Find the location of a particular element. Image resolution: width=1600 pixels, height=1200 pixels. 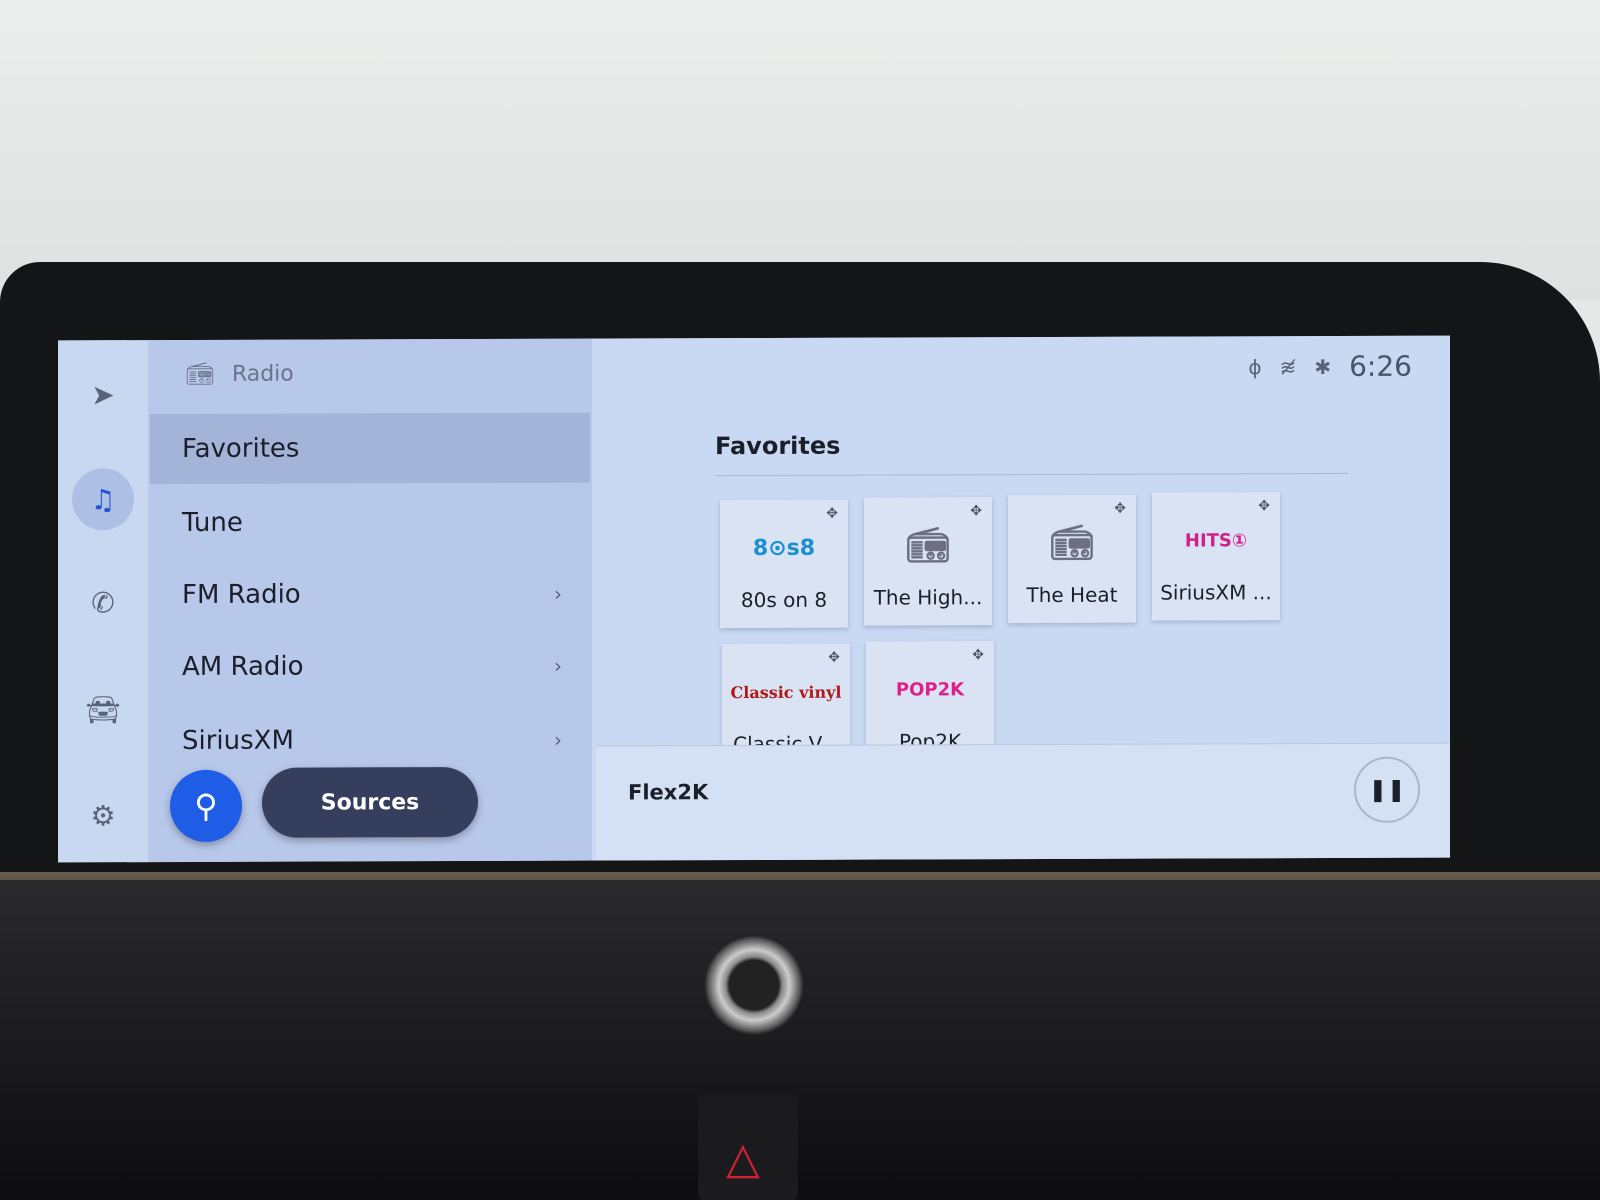

menu-item-fm-radio: FM Radio › is located at coordinates (370, 595).